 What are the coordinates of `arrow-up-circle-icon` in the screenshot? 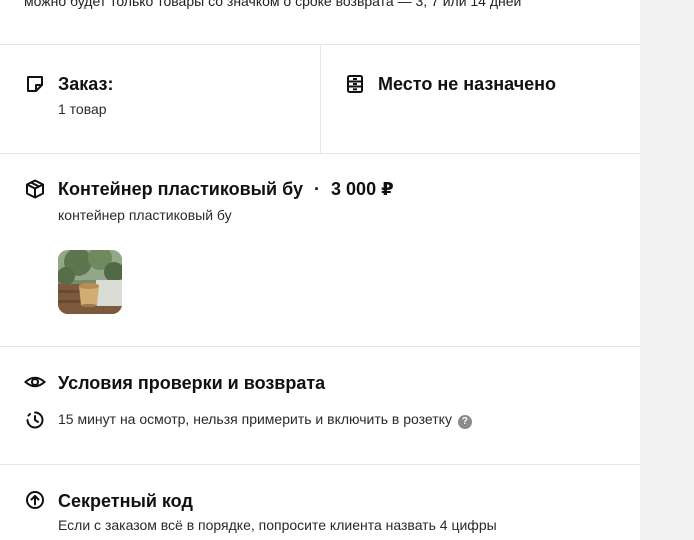 It's located at (35, 500).